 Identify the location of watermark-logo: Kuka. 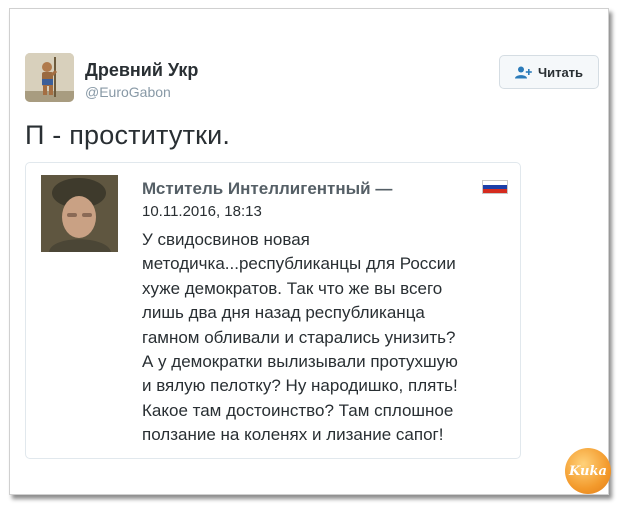
(588, 471).